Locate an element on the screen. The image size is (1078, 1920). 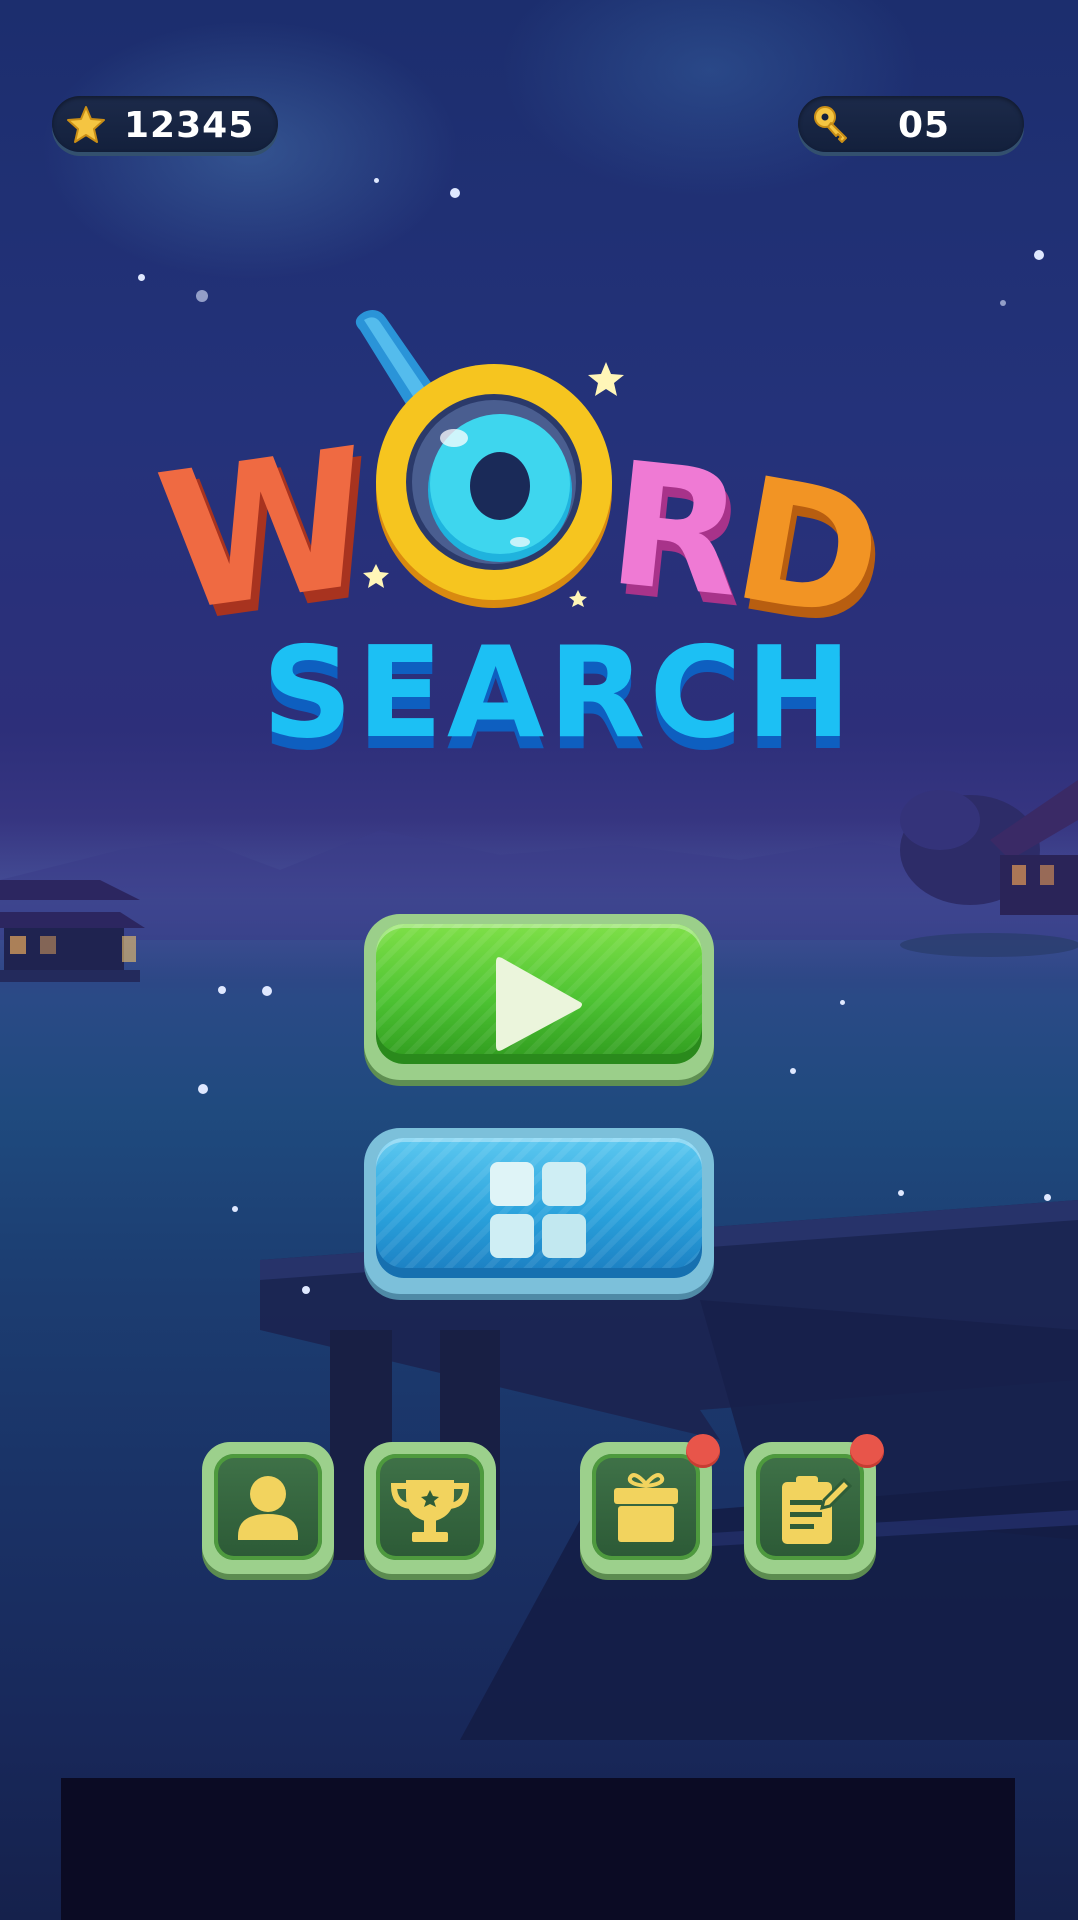
leaderboard-button is located at coordinates (430, 1508).